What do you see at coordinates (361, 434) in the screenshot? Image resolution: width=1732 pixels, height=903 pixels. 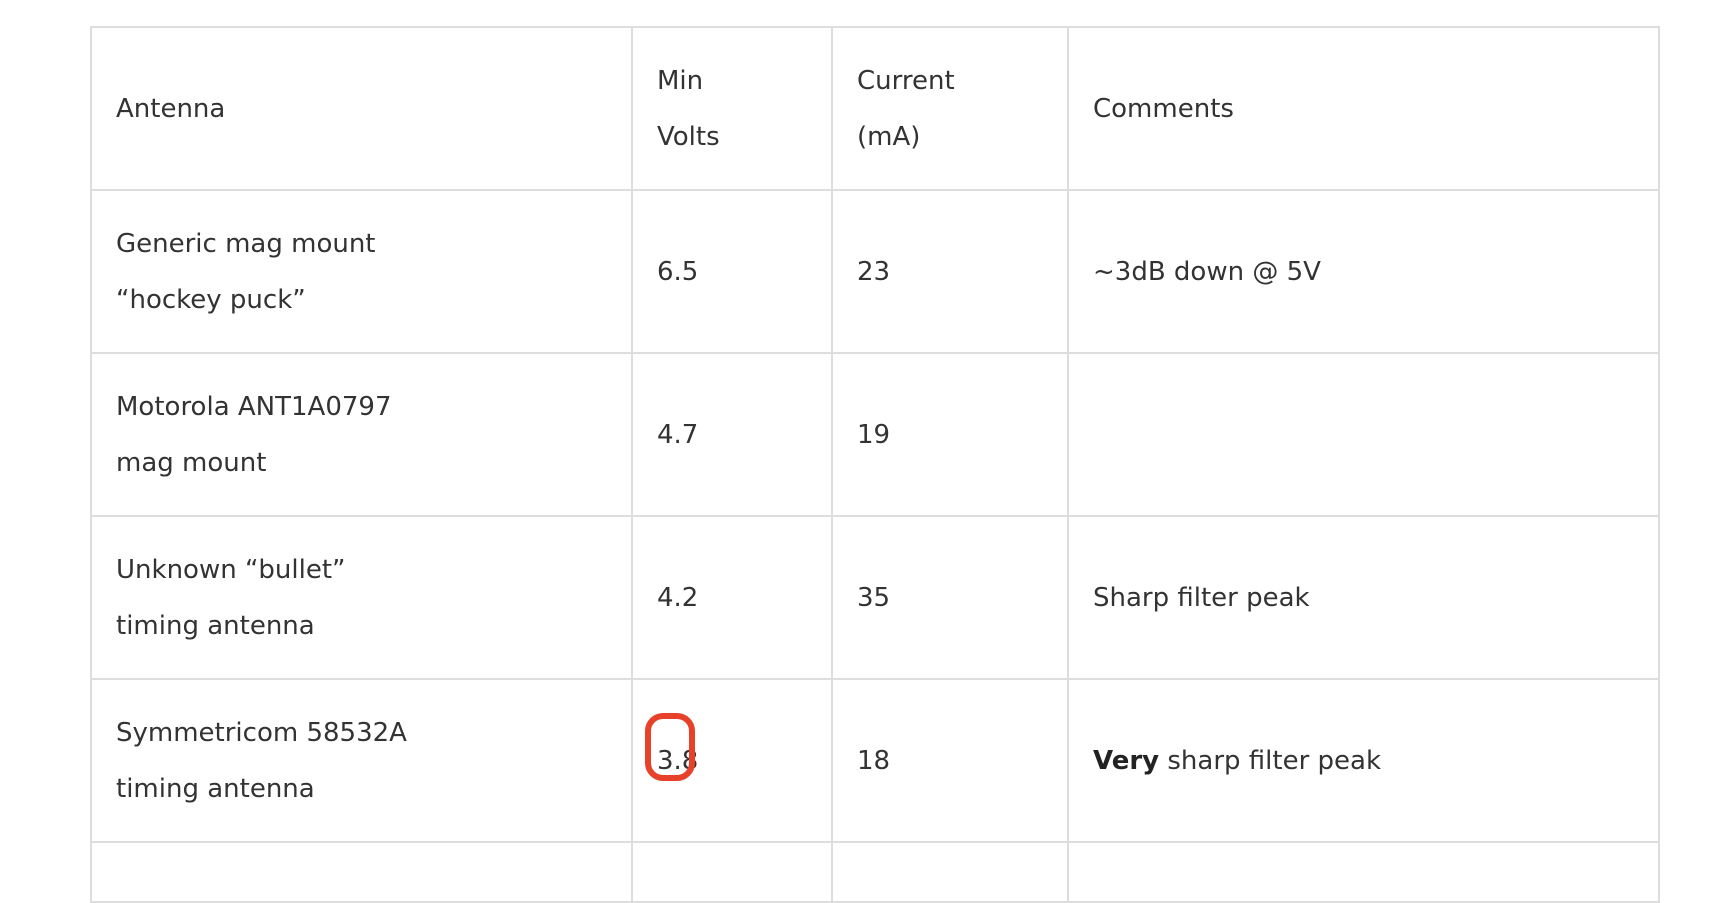 I see `antenna-cell: Motorola ANT1A0797 mag mount` at bounding box center [361, 434].